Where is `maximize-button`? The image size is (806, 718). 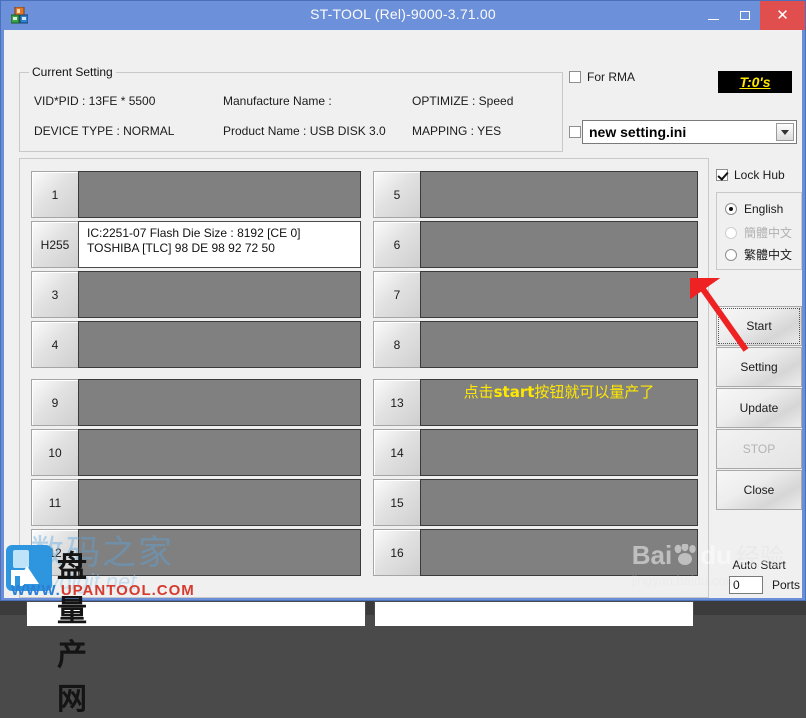 maximize-button is located at coordinates (744, 15).